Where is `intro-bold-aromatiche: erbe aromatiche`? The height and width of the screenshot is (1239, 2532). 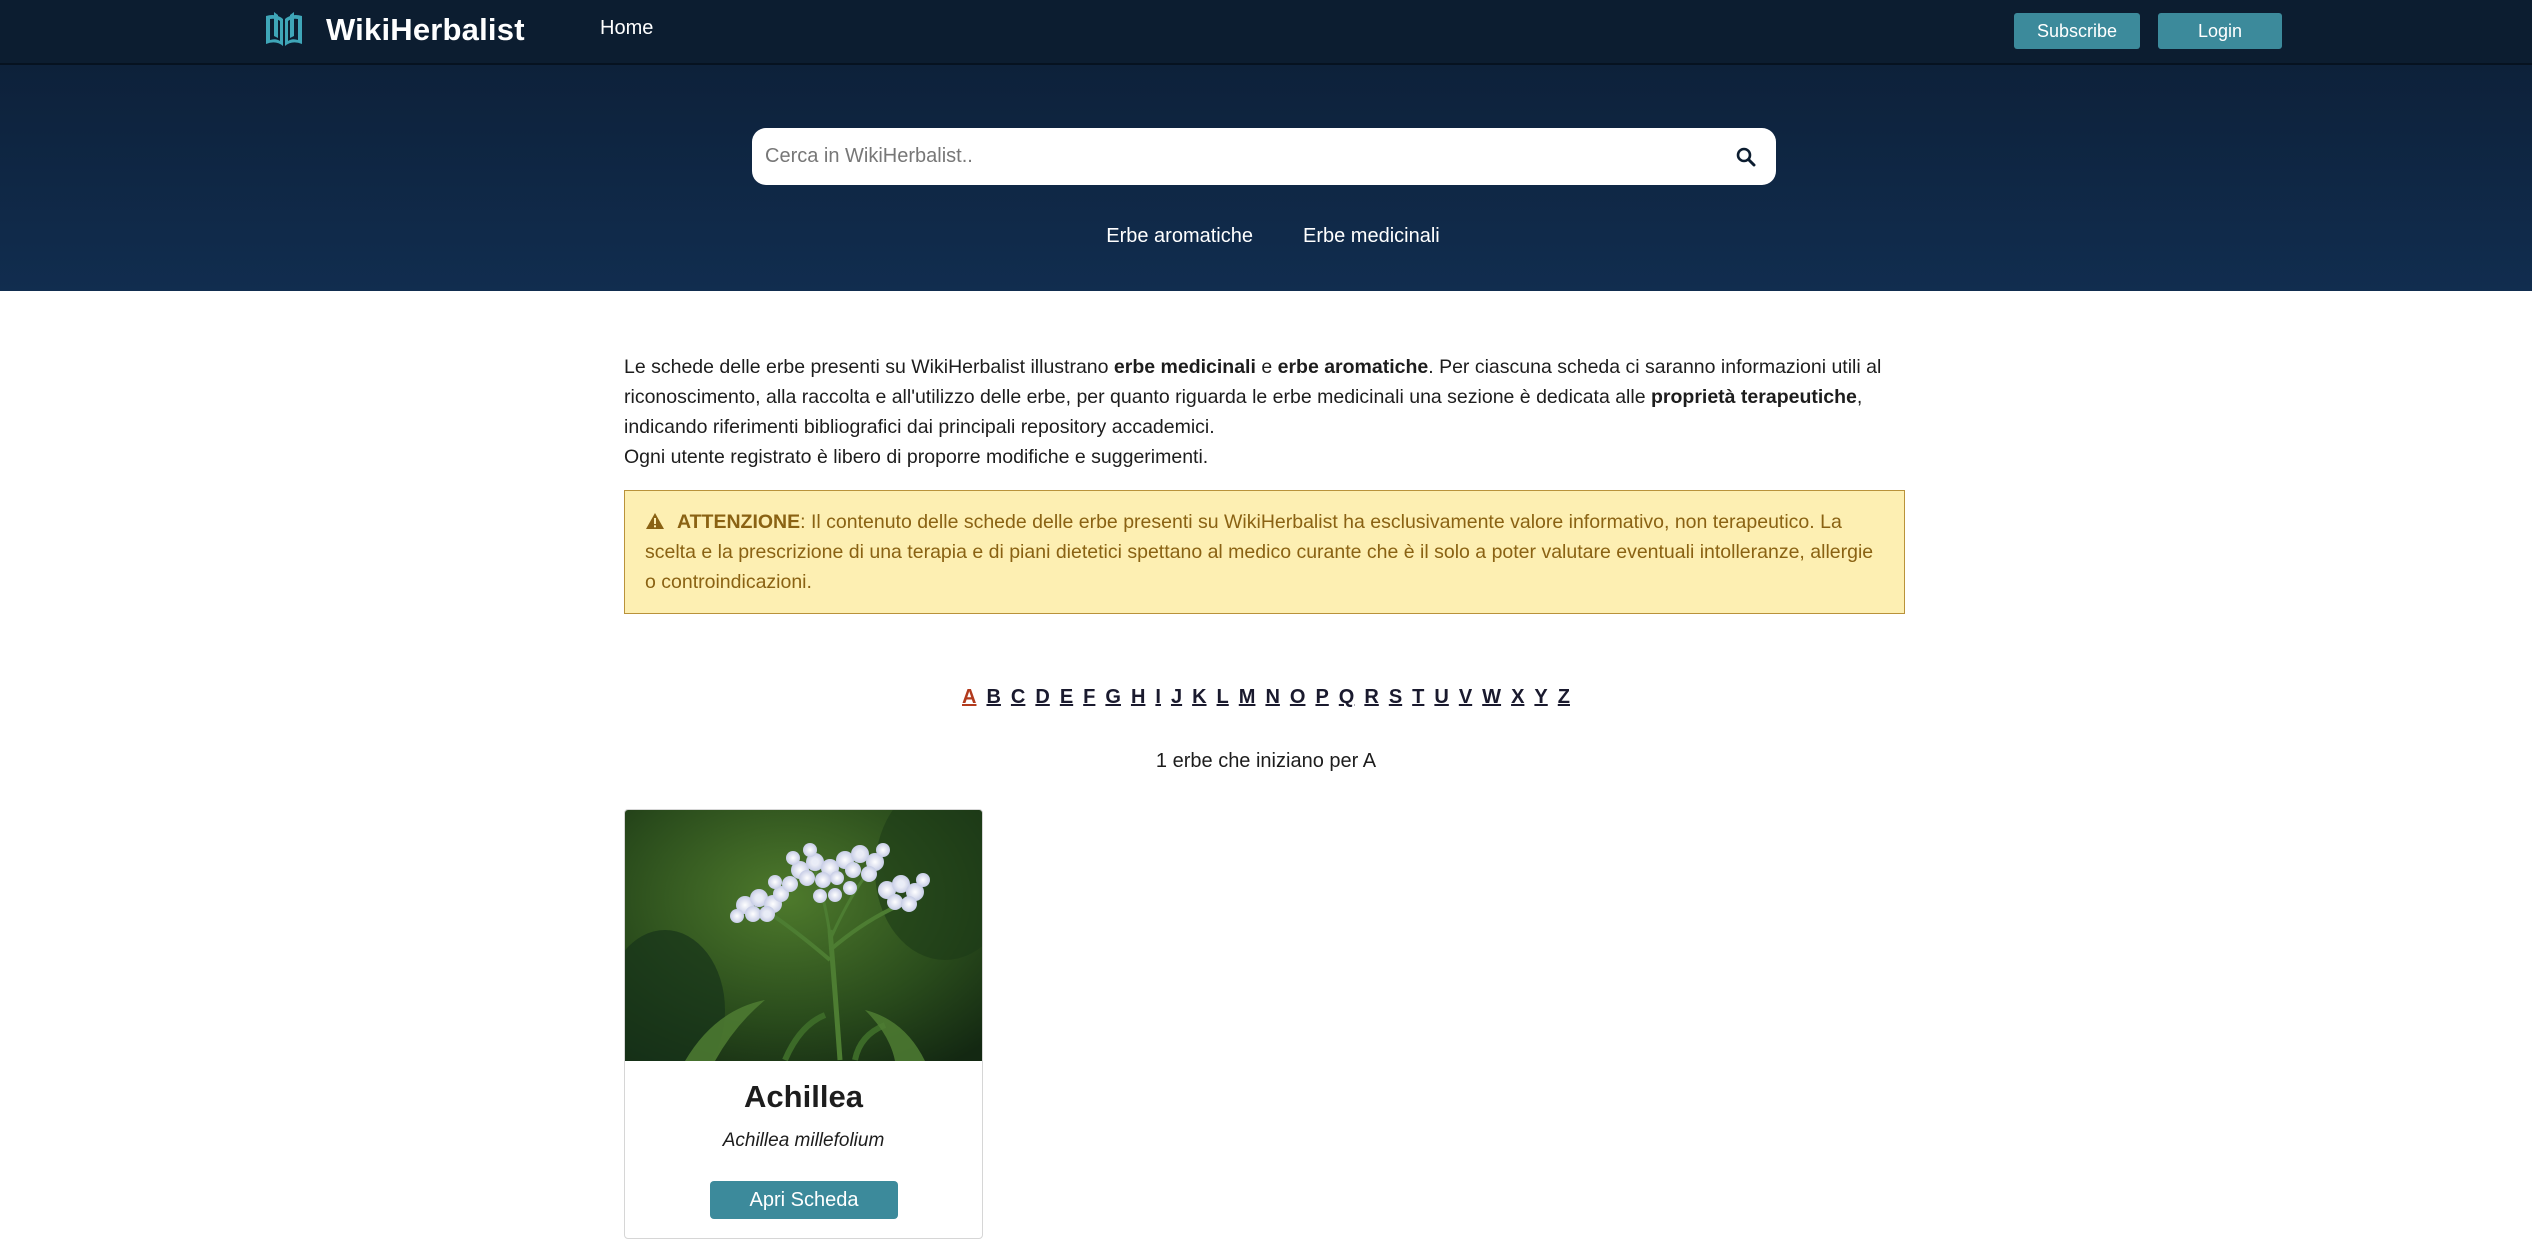
intro-bold-aromatiche: erbe aromatiche is located at coordinates (1353, 367).